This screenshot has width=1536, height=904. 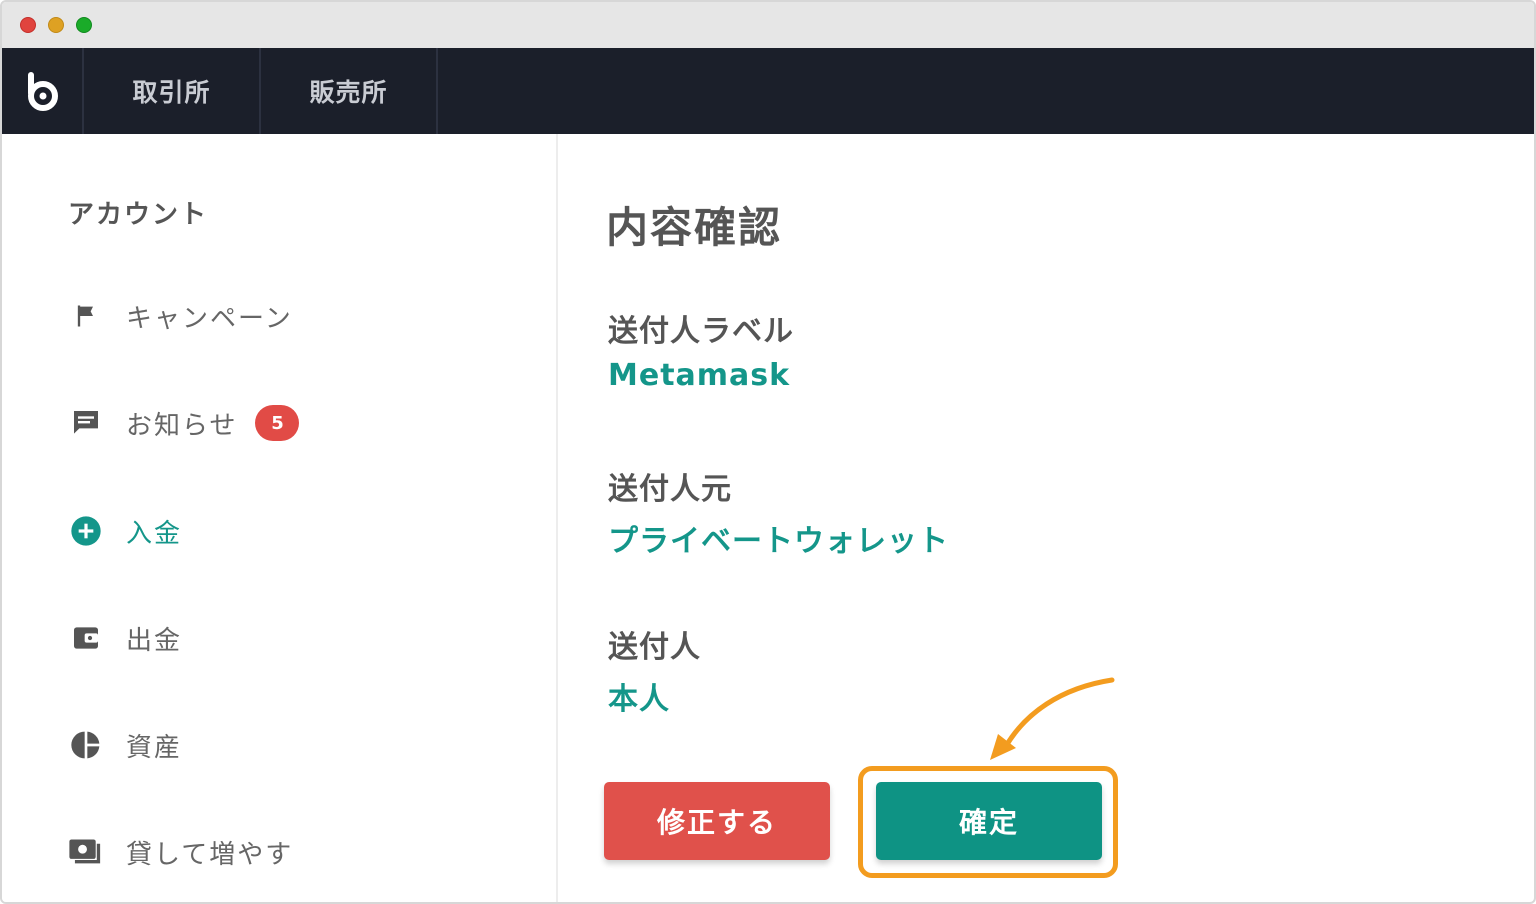 I want to click on sidebar-item-label: 出金, so click(x=154, y=640).